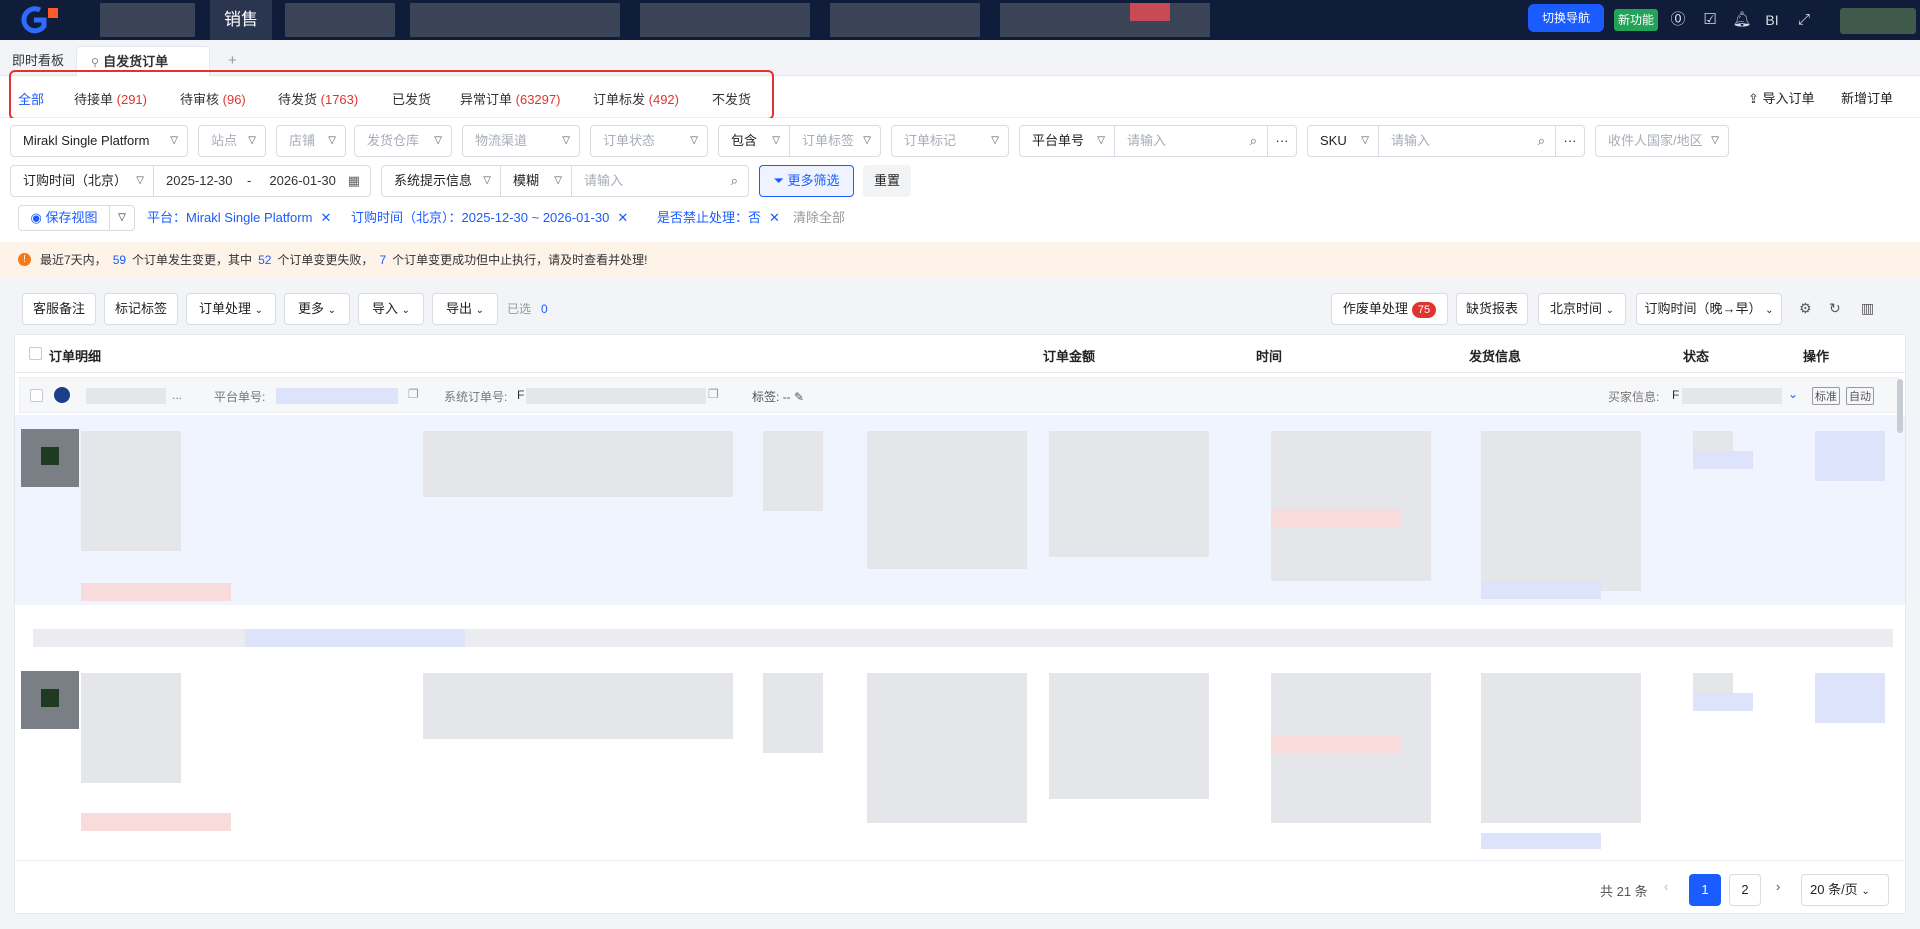 Image resolution: width=1920 pixels, height=929 pixels. What do you see at coordinates (793, 471) in the screenshot?
I see `blurred-qty` at bounding box center [793, 471].